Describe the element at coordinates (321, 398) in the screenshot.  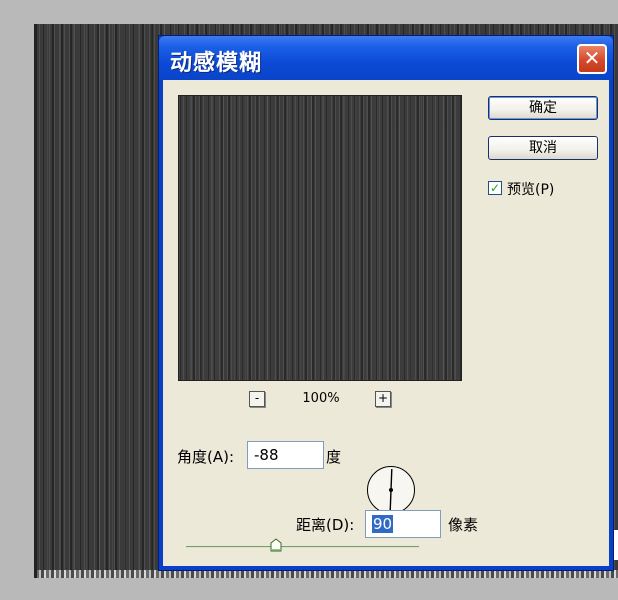
I see `zoom-level: 100%` at that location.